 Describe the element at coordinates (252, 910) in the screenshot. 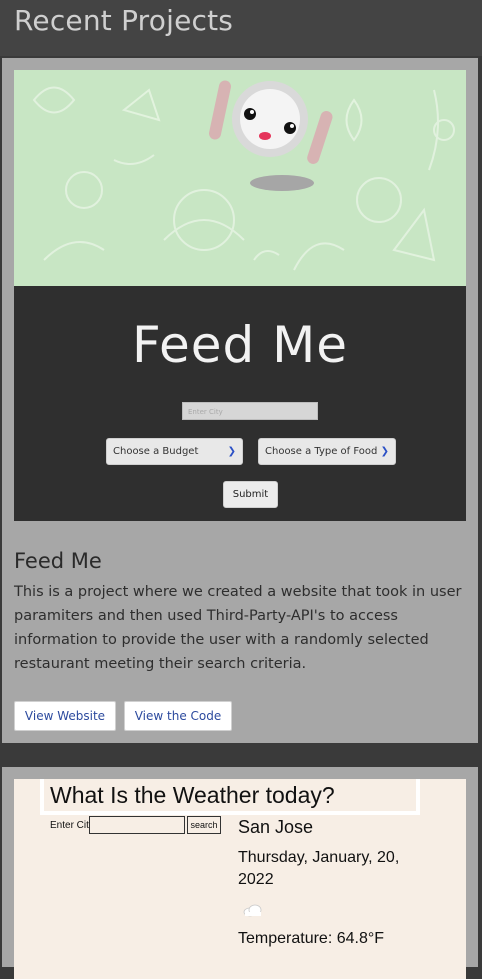

I see `cloud-icon` at that location.